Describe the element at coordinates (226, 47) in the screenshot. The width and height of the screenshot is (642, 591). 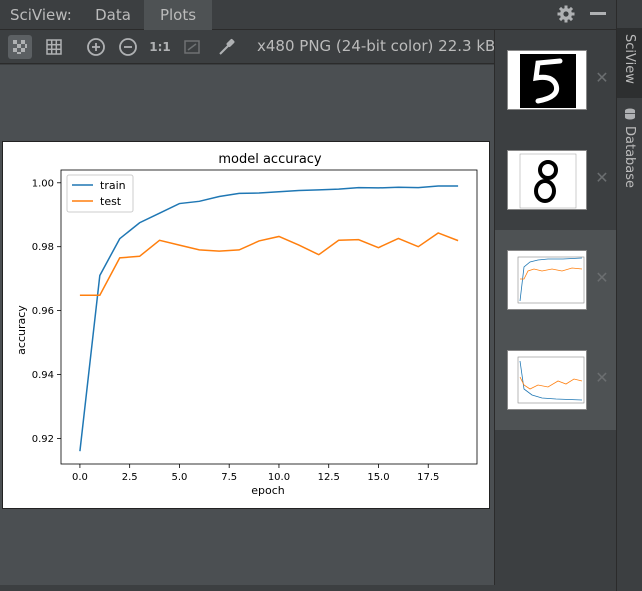
I see `color-picker-icon` at that location.